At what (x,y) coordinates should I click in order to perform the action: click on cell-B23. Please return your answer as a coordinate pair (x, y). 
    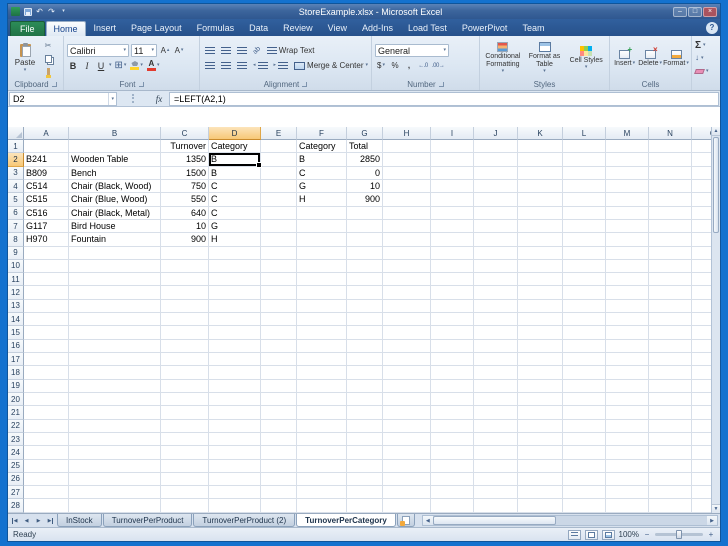
    Looking at the image, I should click on (115, 439).